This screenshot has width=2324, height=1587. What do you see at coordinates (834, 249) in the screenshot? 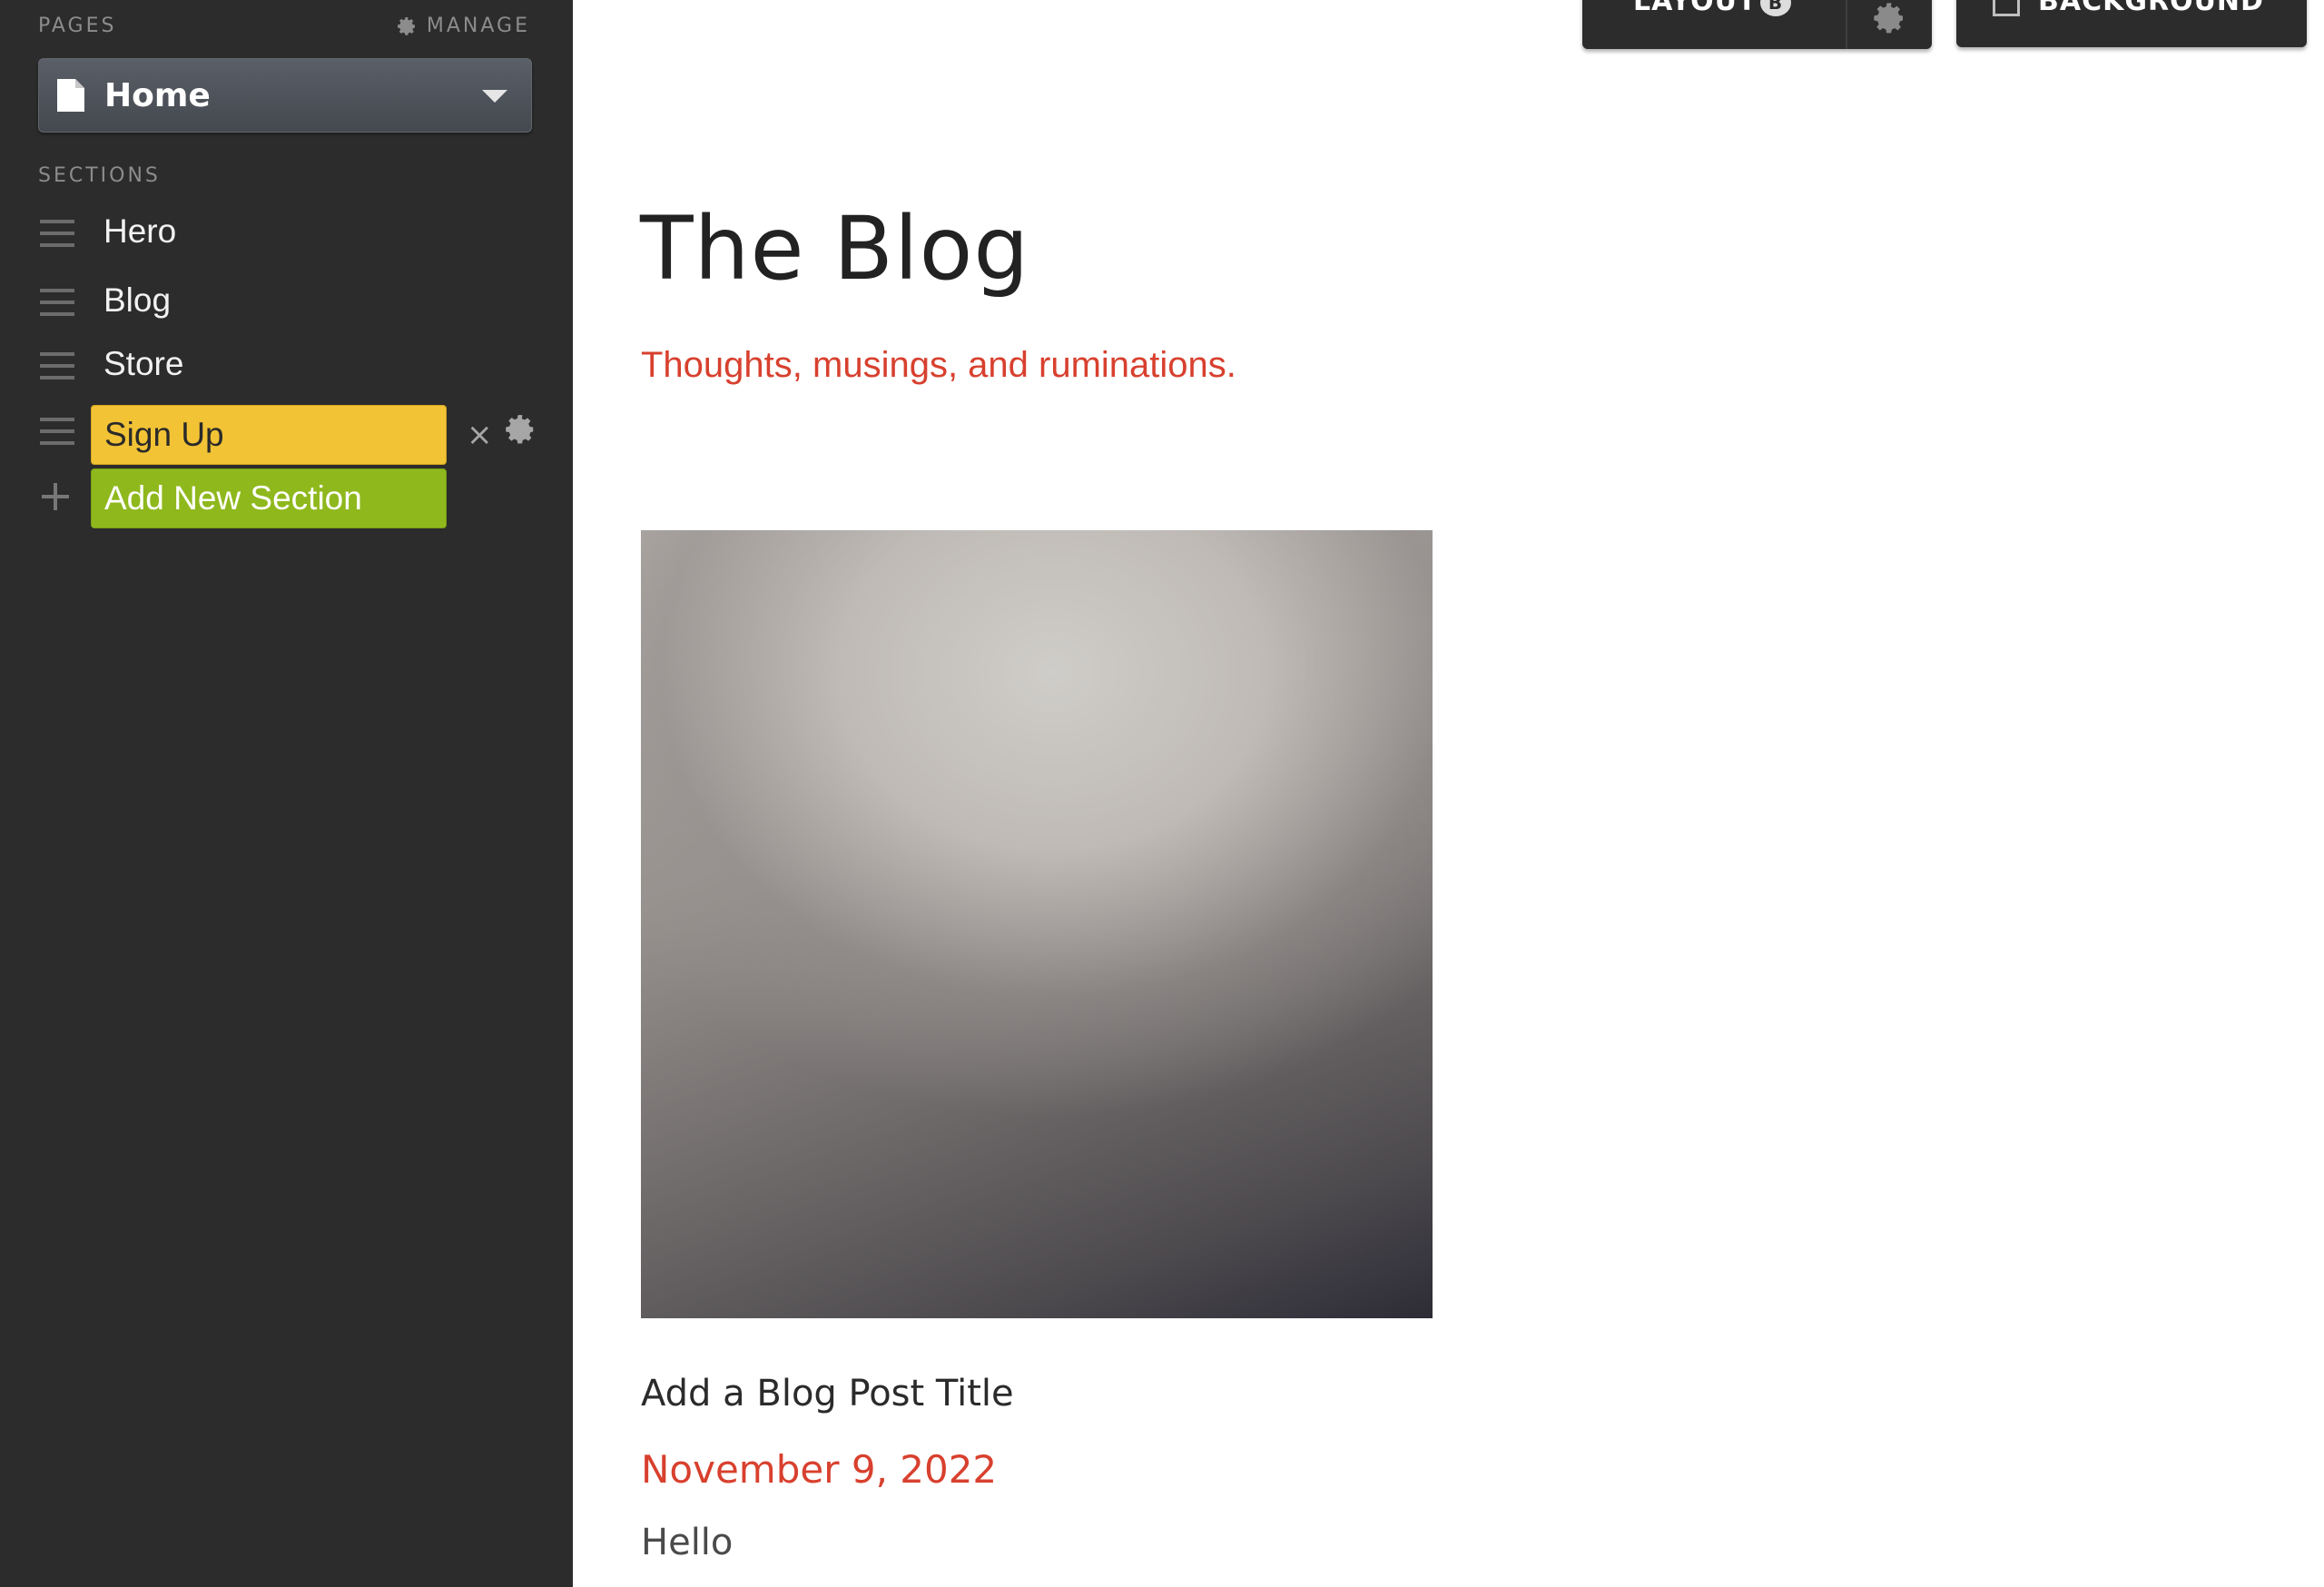
I see `blog-title: The Blog` at bounding box center [834, 249].